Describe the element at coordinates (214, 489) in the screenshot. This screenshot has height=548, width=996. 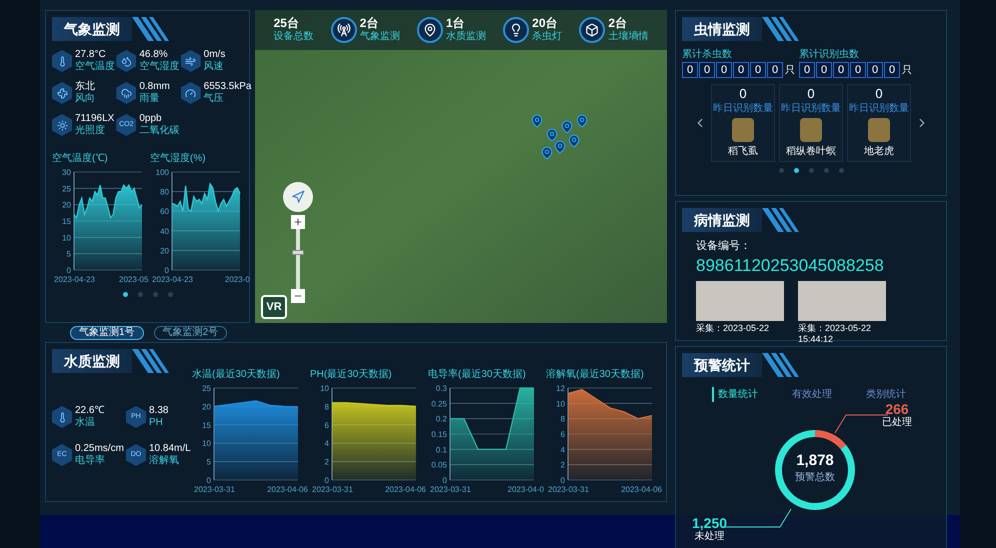
I see `axis-label: 2023-03-31` at that location.